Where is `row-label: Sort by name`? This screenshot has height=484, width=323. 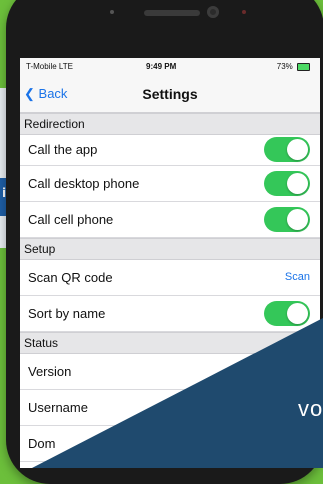
row-label: Sort by name is located at coordinates (67, 313).